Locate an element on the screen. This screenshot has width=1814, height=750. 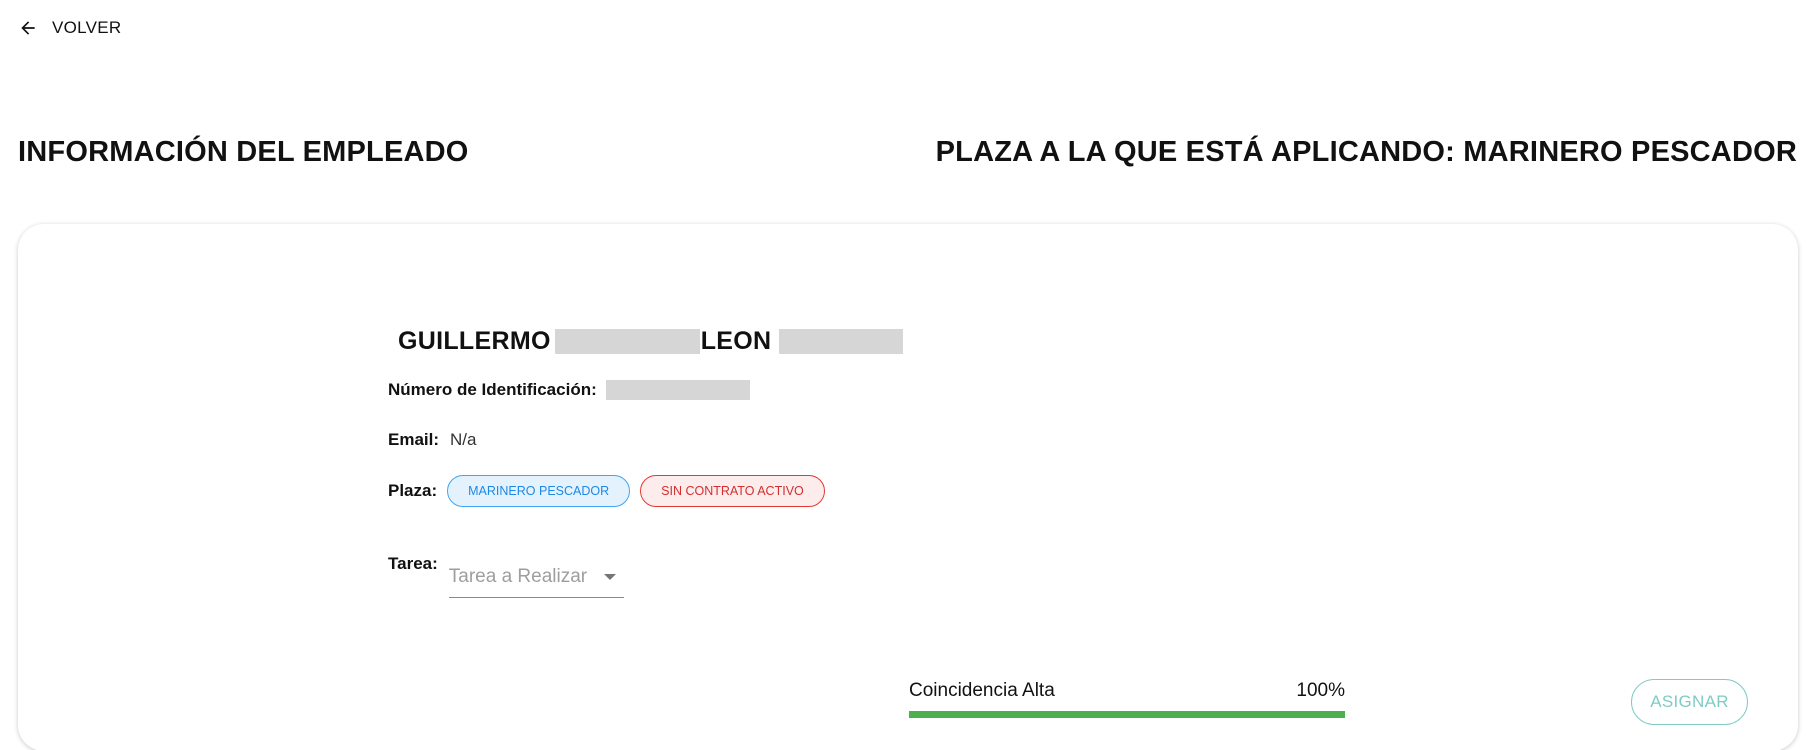
tarea-row: Tarea: Tarea a Realizar is located at coordinates (506, 576).